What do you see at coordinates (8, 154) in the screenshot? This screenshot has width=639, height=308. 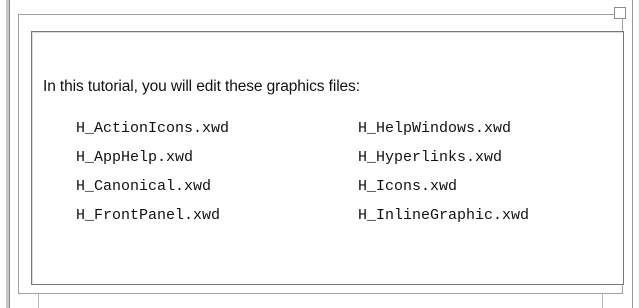 I see `left-edge-rule` at bounding box center [8, 154].